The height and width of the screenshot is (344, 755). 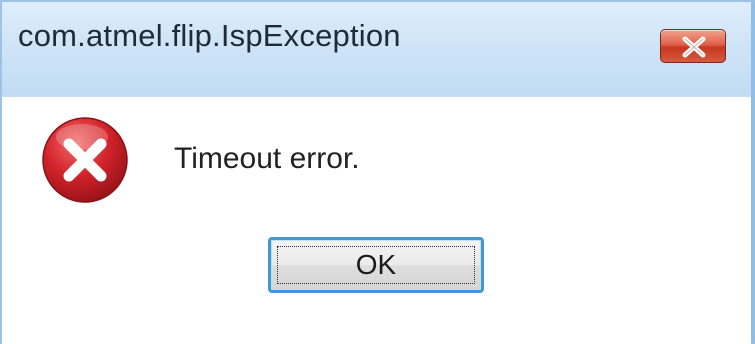 I want to click on close-button, so click(x=693, y=46).